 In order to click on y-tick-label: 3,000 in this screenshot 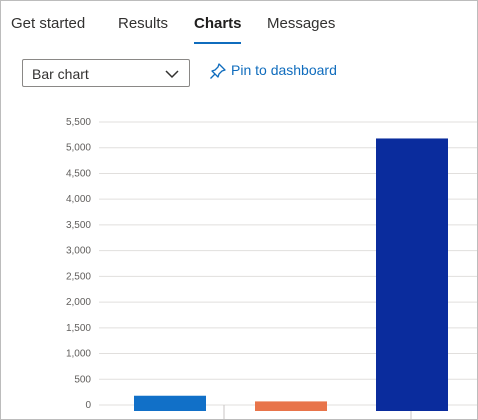, I will do `click(78, 251)`.